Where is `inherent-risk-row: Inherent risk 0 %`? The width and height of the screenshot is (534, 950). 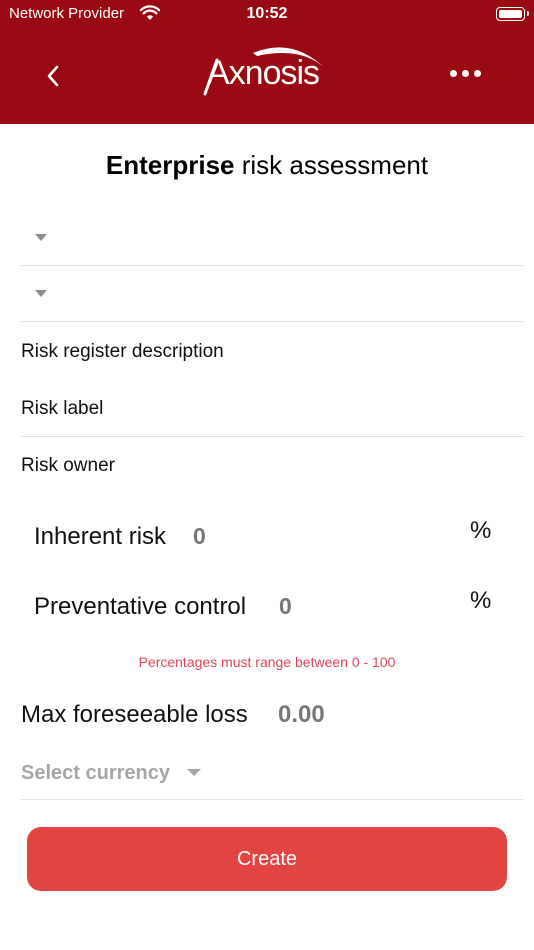 inherent-risk-row: Inherent risk 0 % is located at coordinates (269, 535).